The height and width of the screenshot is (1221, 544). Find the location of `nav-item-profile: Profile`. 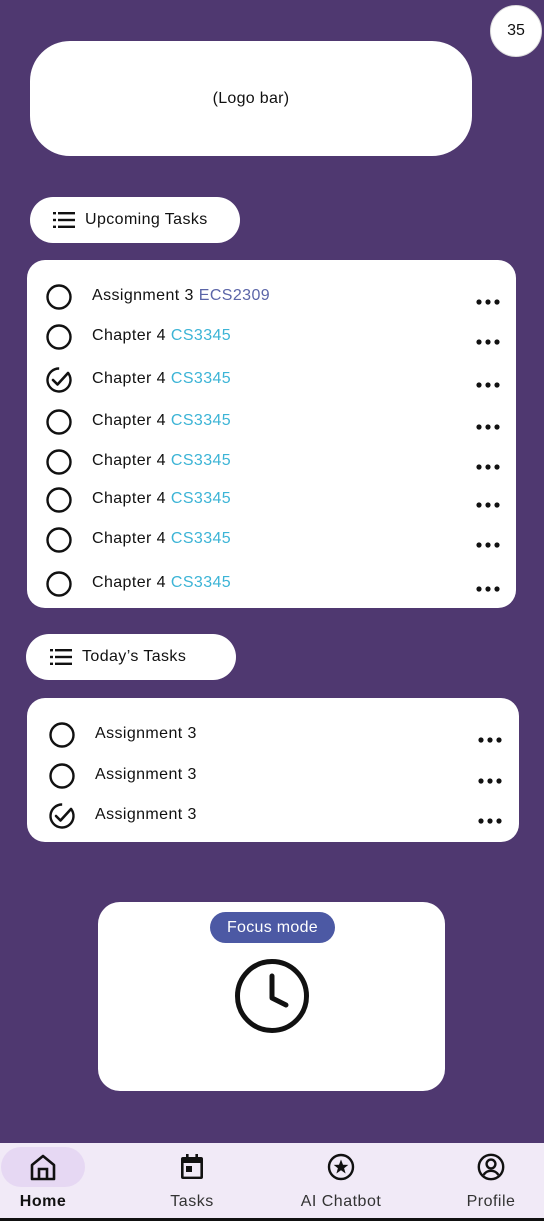

nav-item-profile: Profile is located at coordinates (485, 1182).